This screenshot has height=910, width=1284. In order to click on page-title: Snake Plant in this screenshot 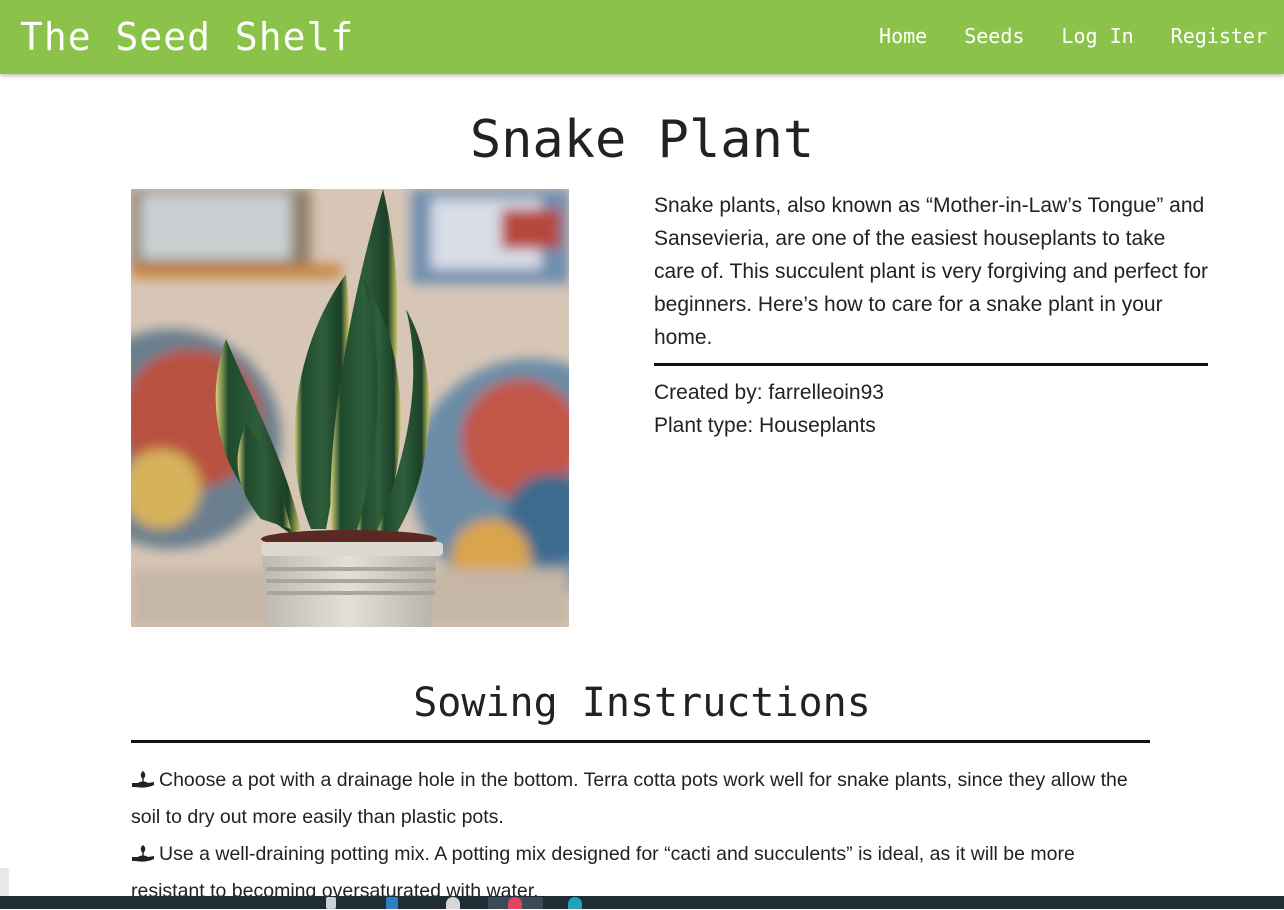, I will do `click(642, 140)`.